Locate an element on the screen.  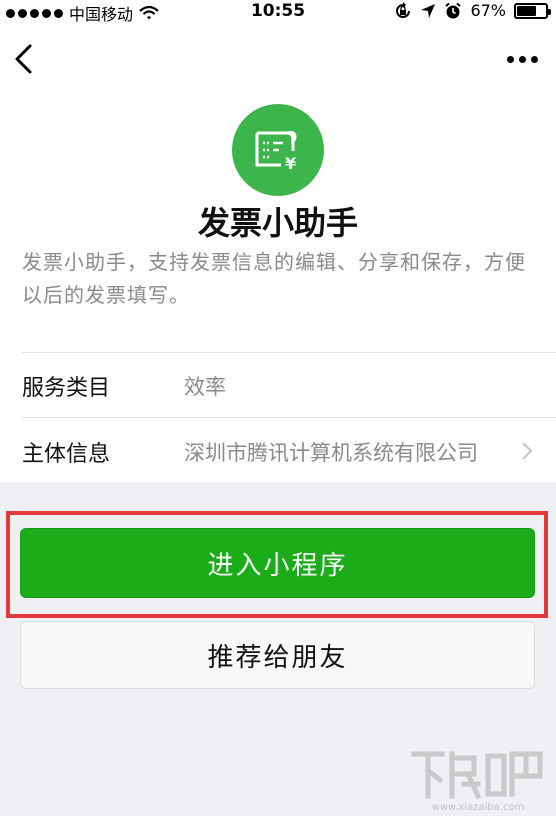
enter-mini-program-button: 进入小程序 is located at coordinates (277, 563).